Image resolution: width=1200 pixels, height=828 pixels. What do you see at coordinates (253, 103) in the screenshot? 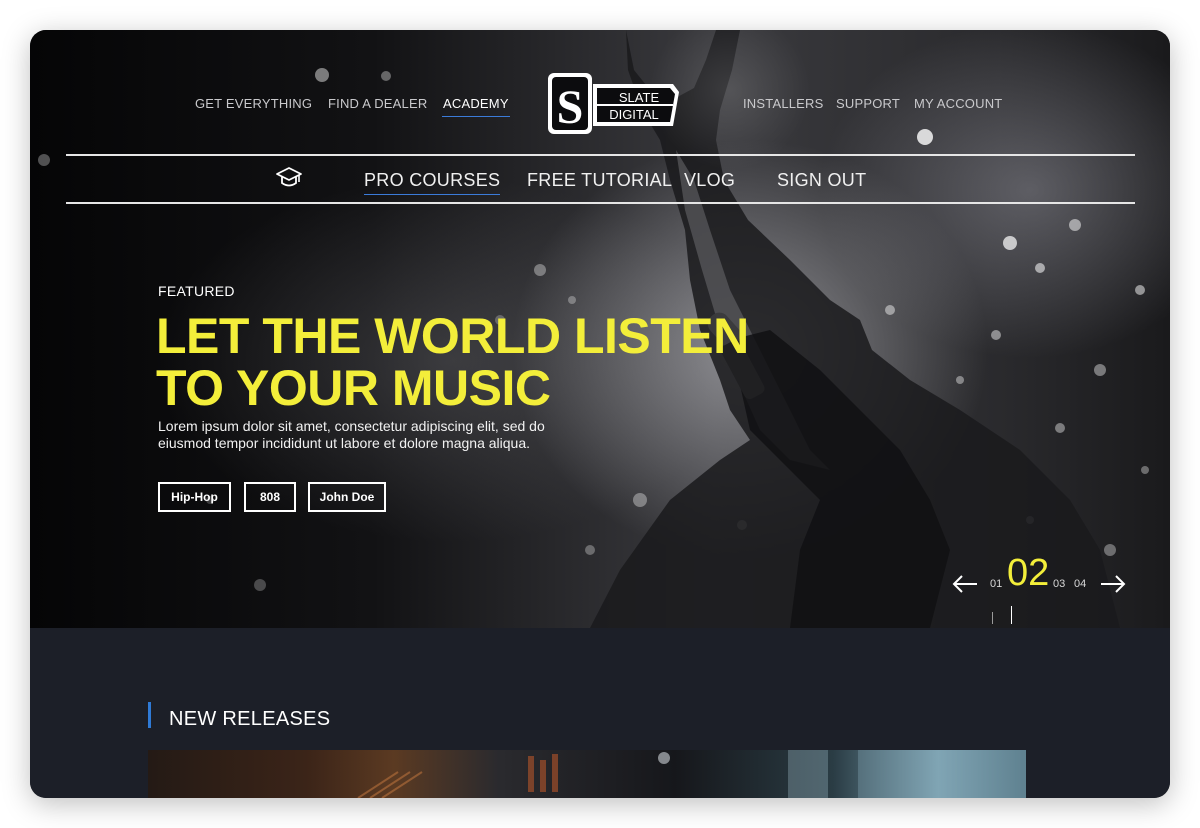
I see `nav-get-everything: GET EVERYTHING` at bounding box center [253, 103].